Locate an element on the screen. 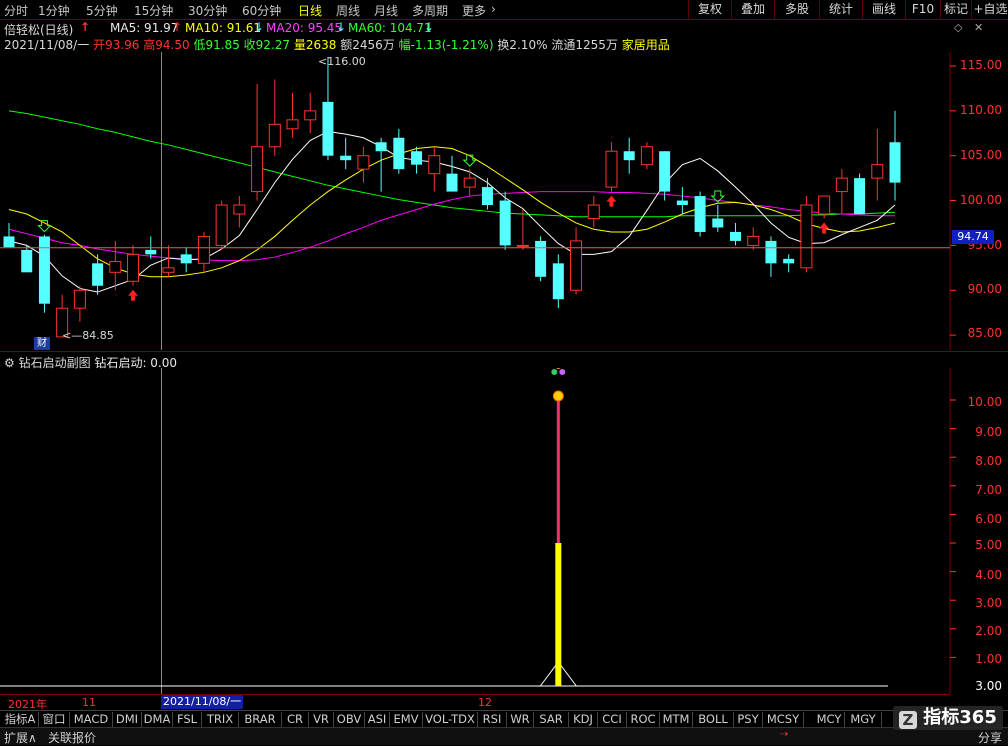  period-tab-monthly: 月线 is located at coordinates (386, 10).